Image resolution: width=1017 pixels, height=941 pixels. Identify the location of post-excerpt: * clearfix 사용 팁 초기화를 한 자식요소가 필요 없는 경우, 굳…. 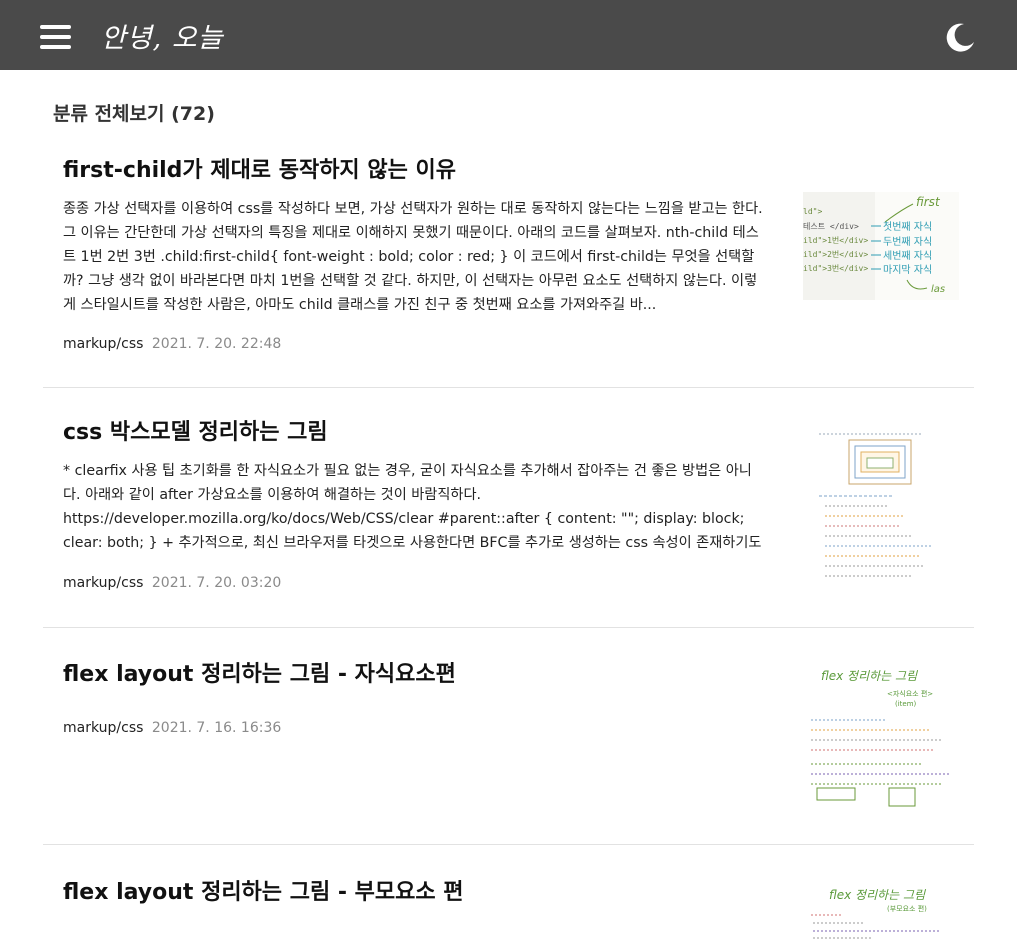
(416, 507).